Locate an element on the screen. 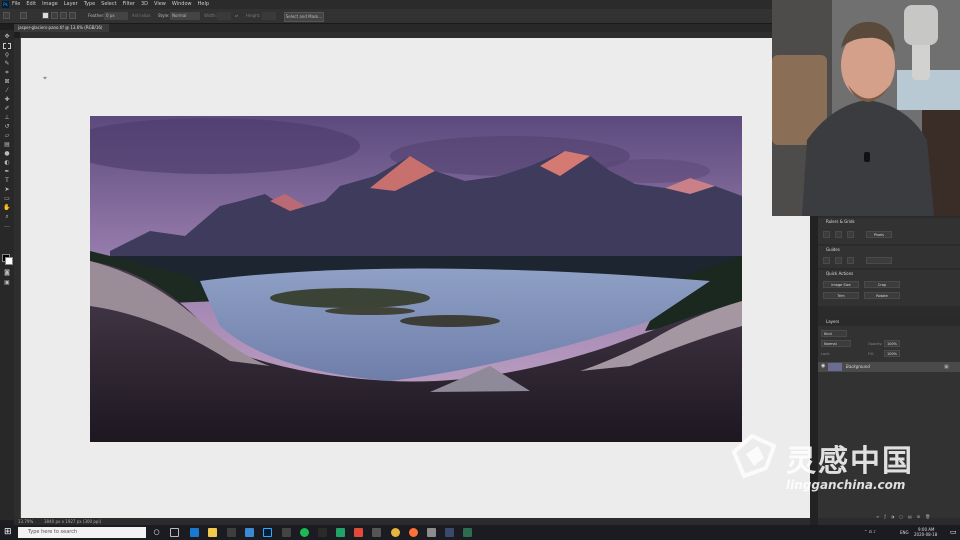 The height and width of the screenshot is (540, 960). menu-3d: 3D is located at coordinates (144, 4).